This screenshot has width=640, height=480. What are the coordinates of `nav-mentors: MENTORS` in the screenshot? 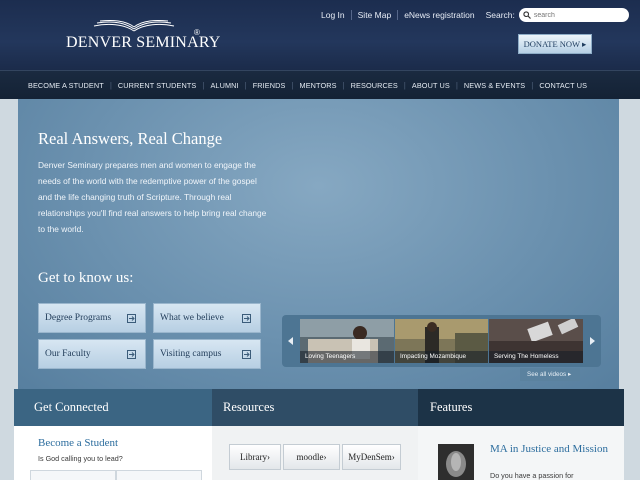 It's located at (318, 85).